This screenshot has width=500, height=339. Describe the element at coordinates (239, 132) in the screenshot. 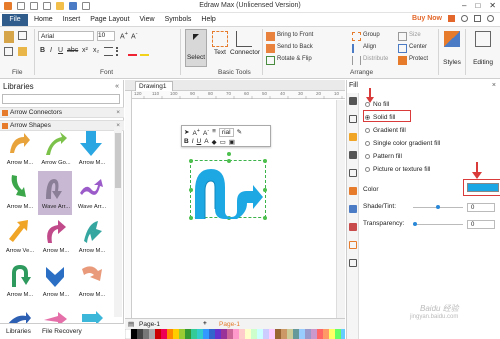

I see `format-painter-icon: ✎` at that location.